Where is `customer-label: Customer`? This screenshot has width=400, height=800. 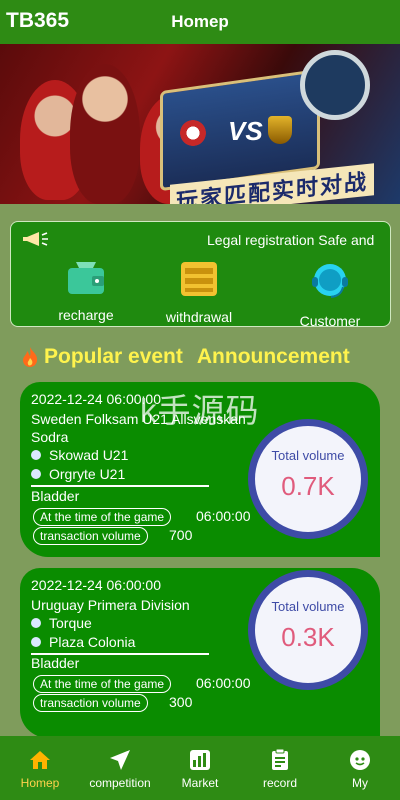
customer-label: Customer is located at coordinates (330, 321).